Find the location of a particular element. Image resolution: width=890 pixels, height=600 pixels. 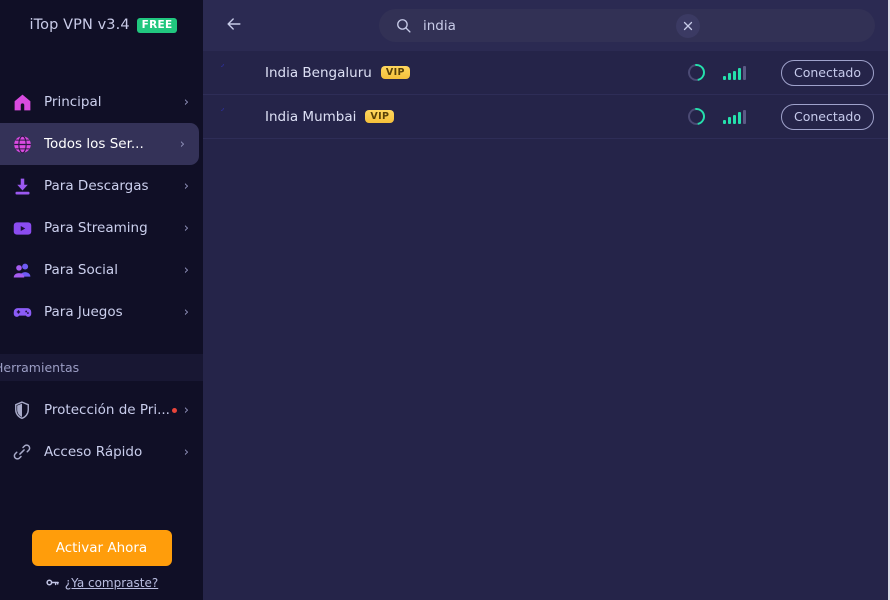

sidebar-item-label: Para Streaming is located at coordinates (96, 228).